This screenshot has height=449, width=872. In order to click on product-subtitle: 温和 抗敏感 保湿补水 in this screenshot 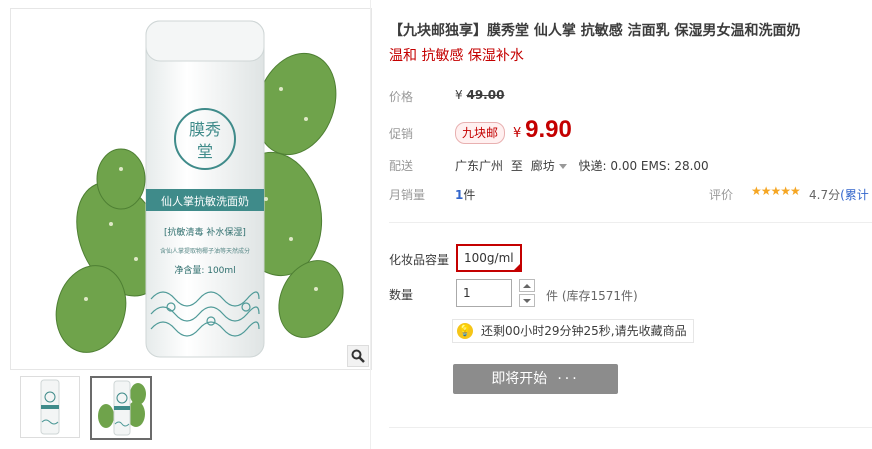, I will do `click(456, 56)`.